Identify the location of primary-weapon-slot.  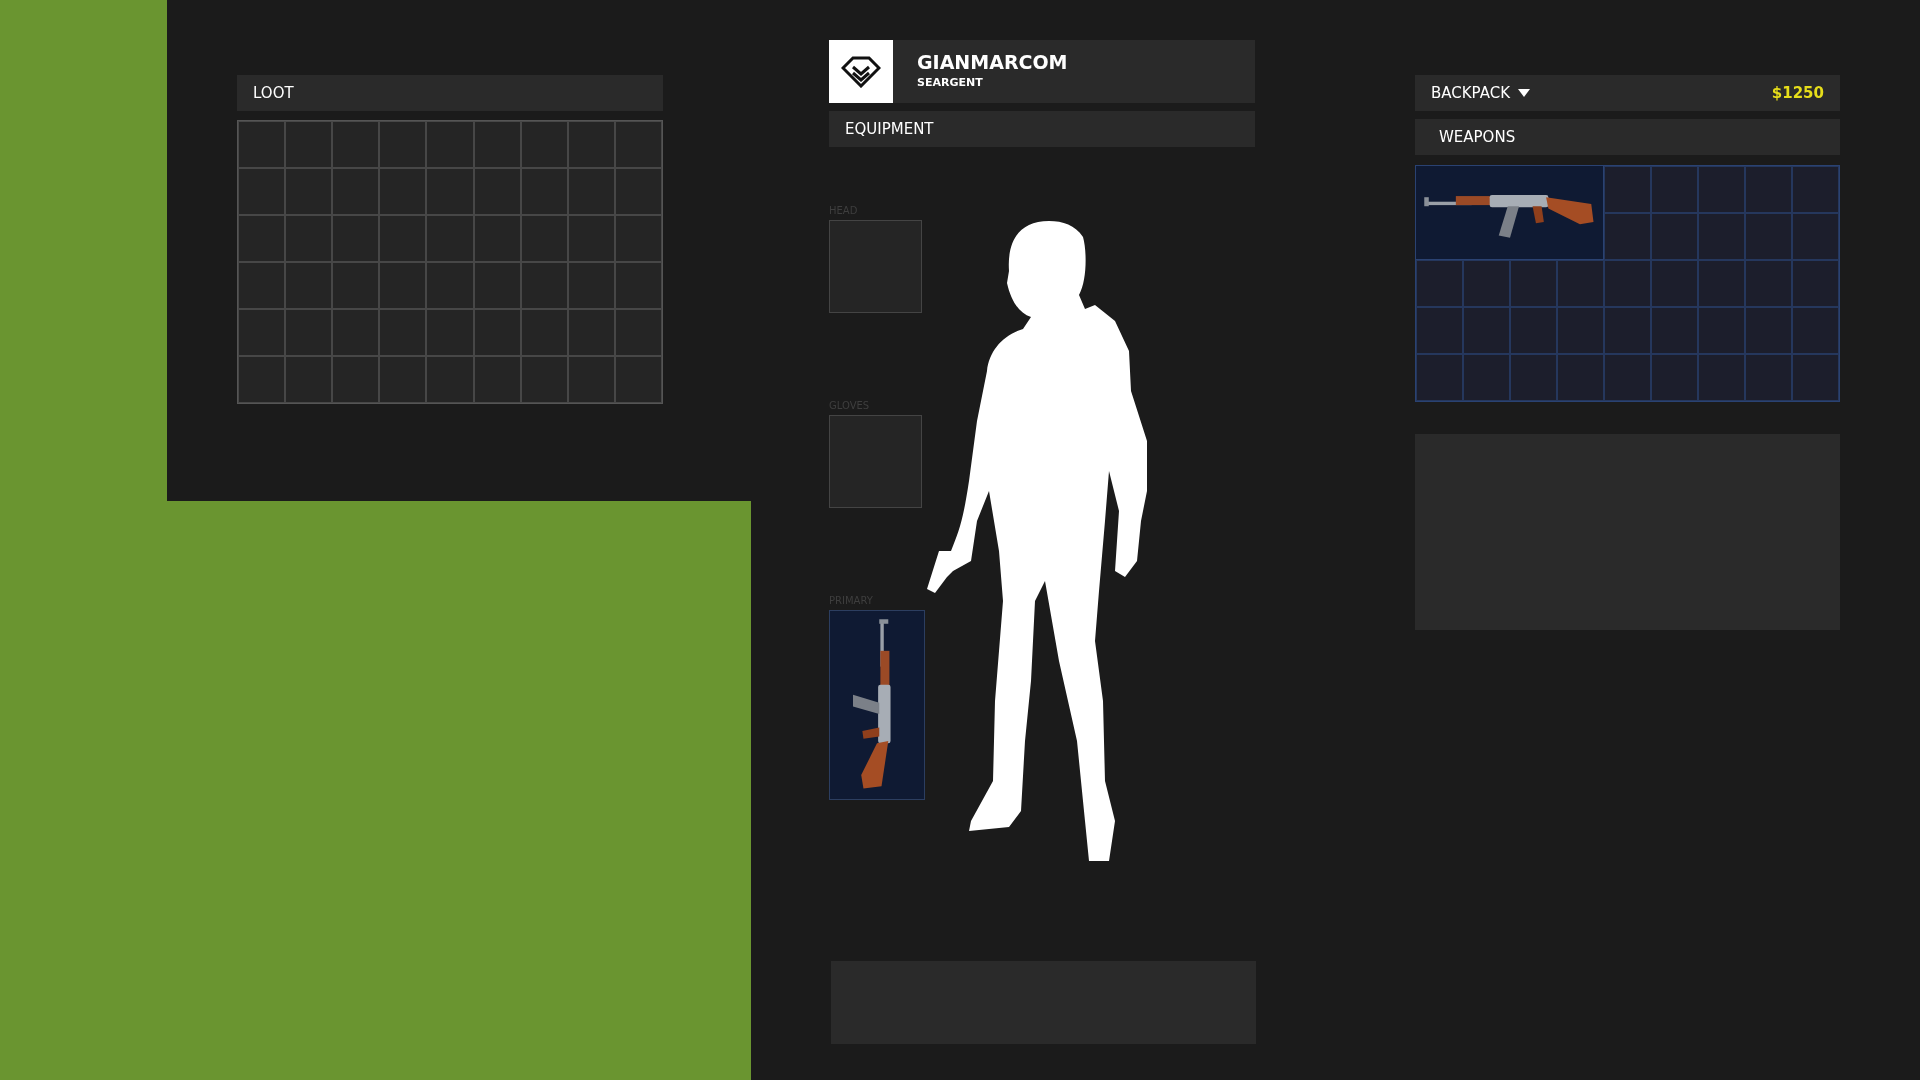
(877, 705).